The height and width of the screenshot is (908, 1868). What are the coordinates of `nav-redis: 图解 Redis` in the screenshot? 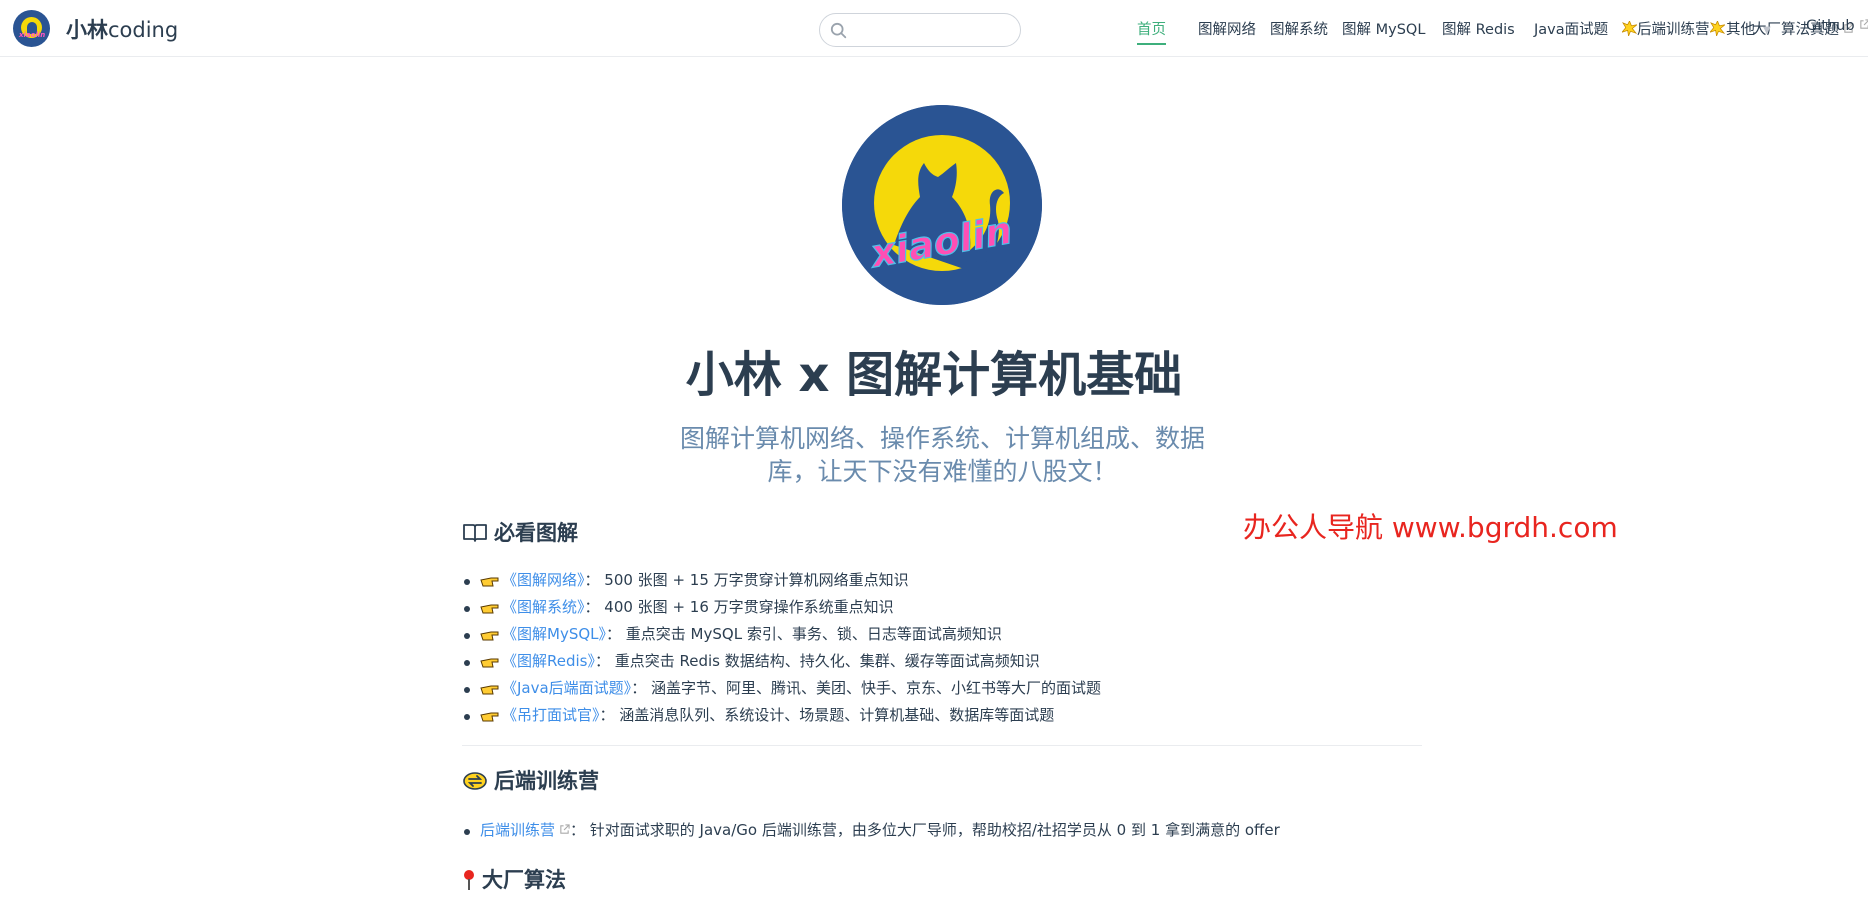 It's located at (1478, 28).